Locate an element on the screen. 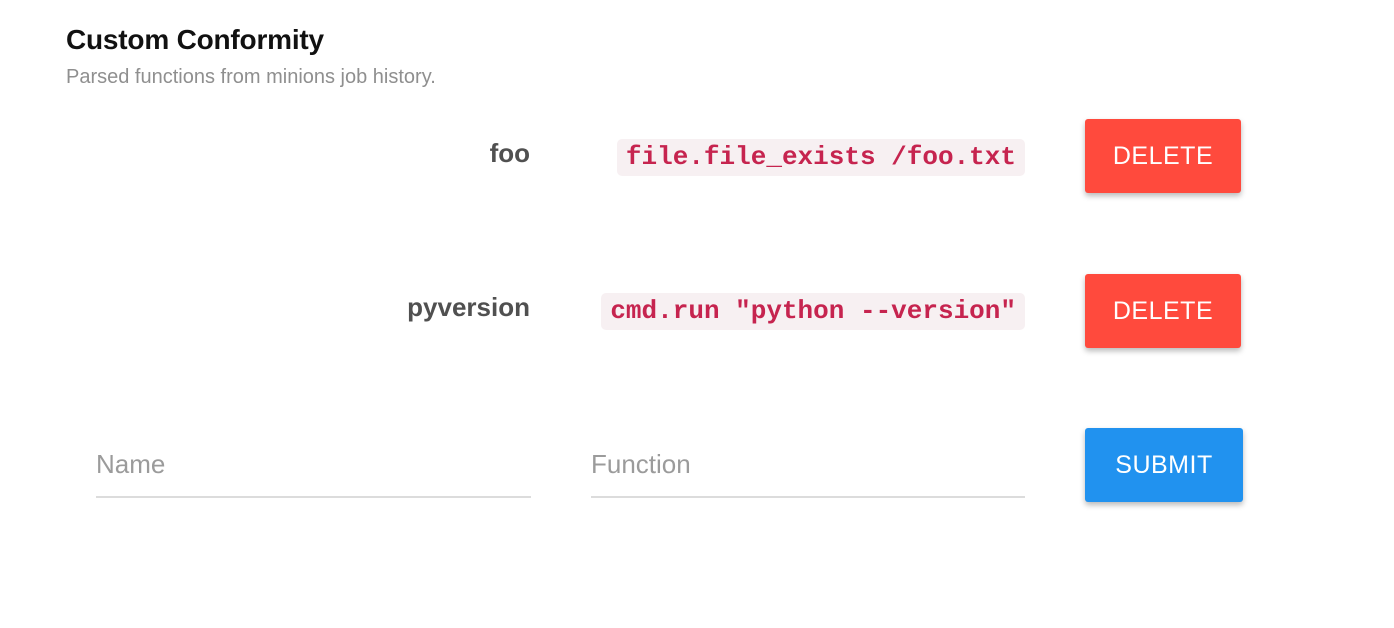 The width and height of the screenshot is (1394, 628). submit-button: SUBMIT is located at coordinates (1164, 465).